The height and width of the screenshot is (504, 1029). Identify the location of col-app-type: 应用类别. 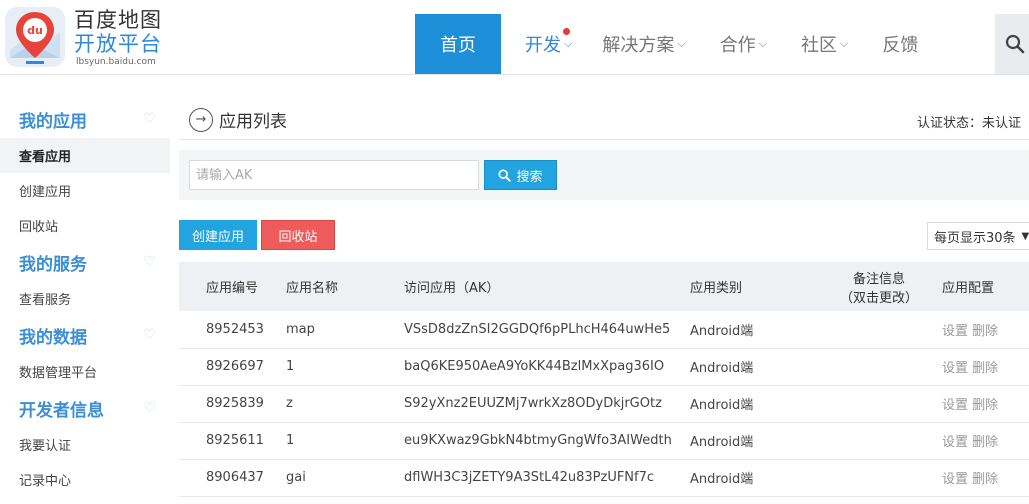
(716, 288).